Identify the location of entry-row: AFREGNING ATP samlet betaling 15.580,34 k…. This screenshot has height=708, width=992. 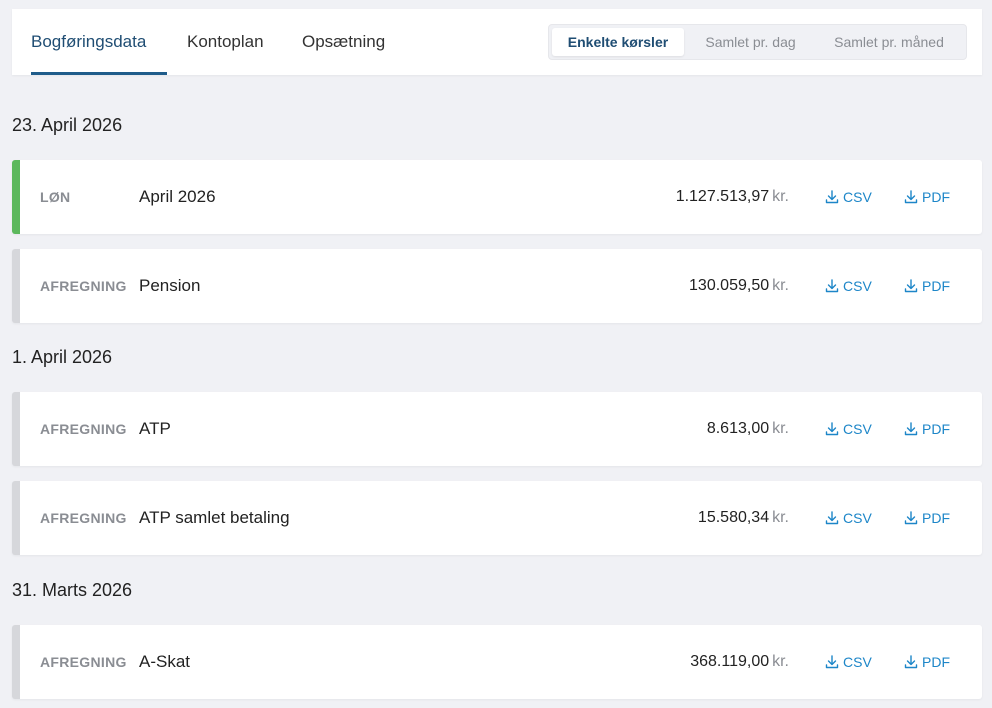
(497, 518).